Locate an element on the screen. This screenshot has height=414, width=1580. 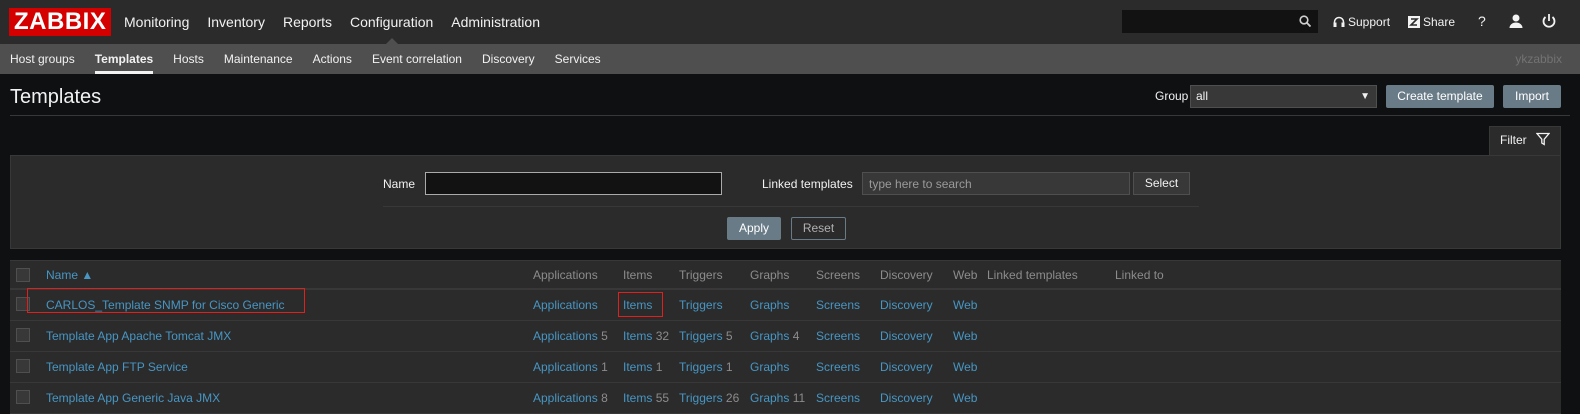
submenu-maintenance: Maintenance is located at coordinates (258, 59).